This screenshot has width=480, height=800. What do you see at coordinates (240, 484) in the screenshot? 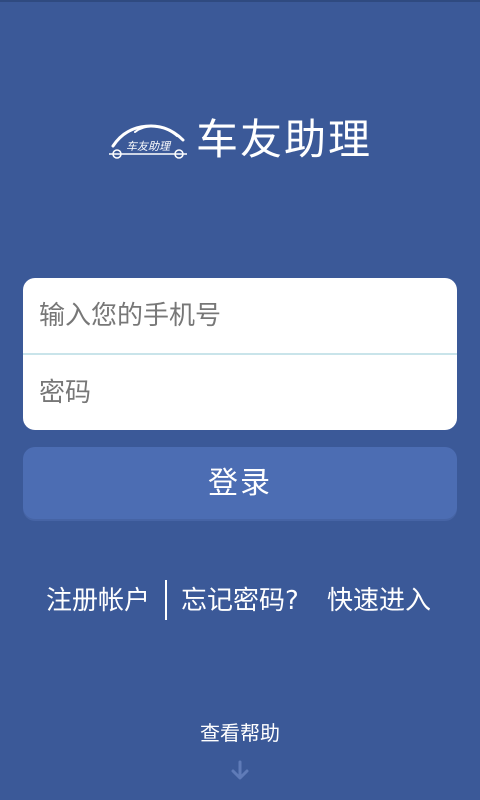
I see `login-button: 登录` at bounding box center [240, 484].